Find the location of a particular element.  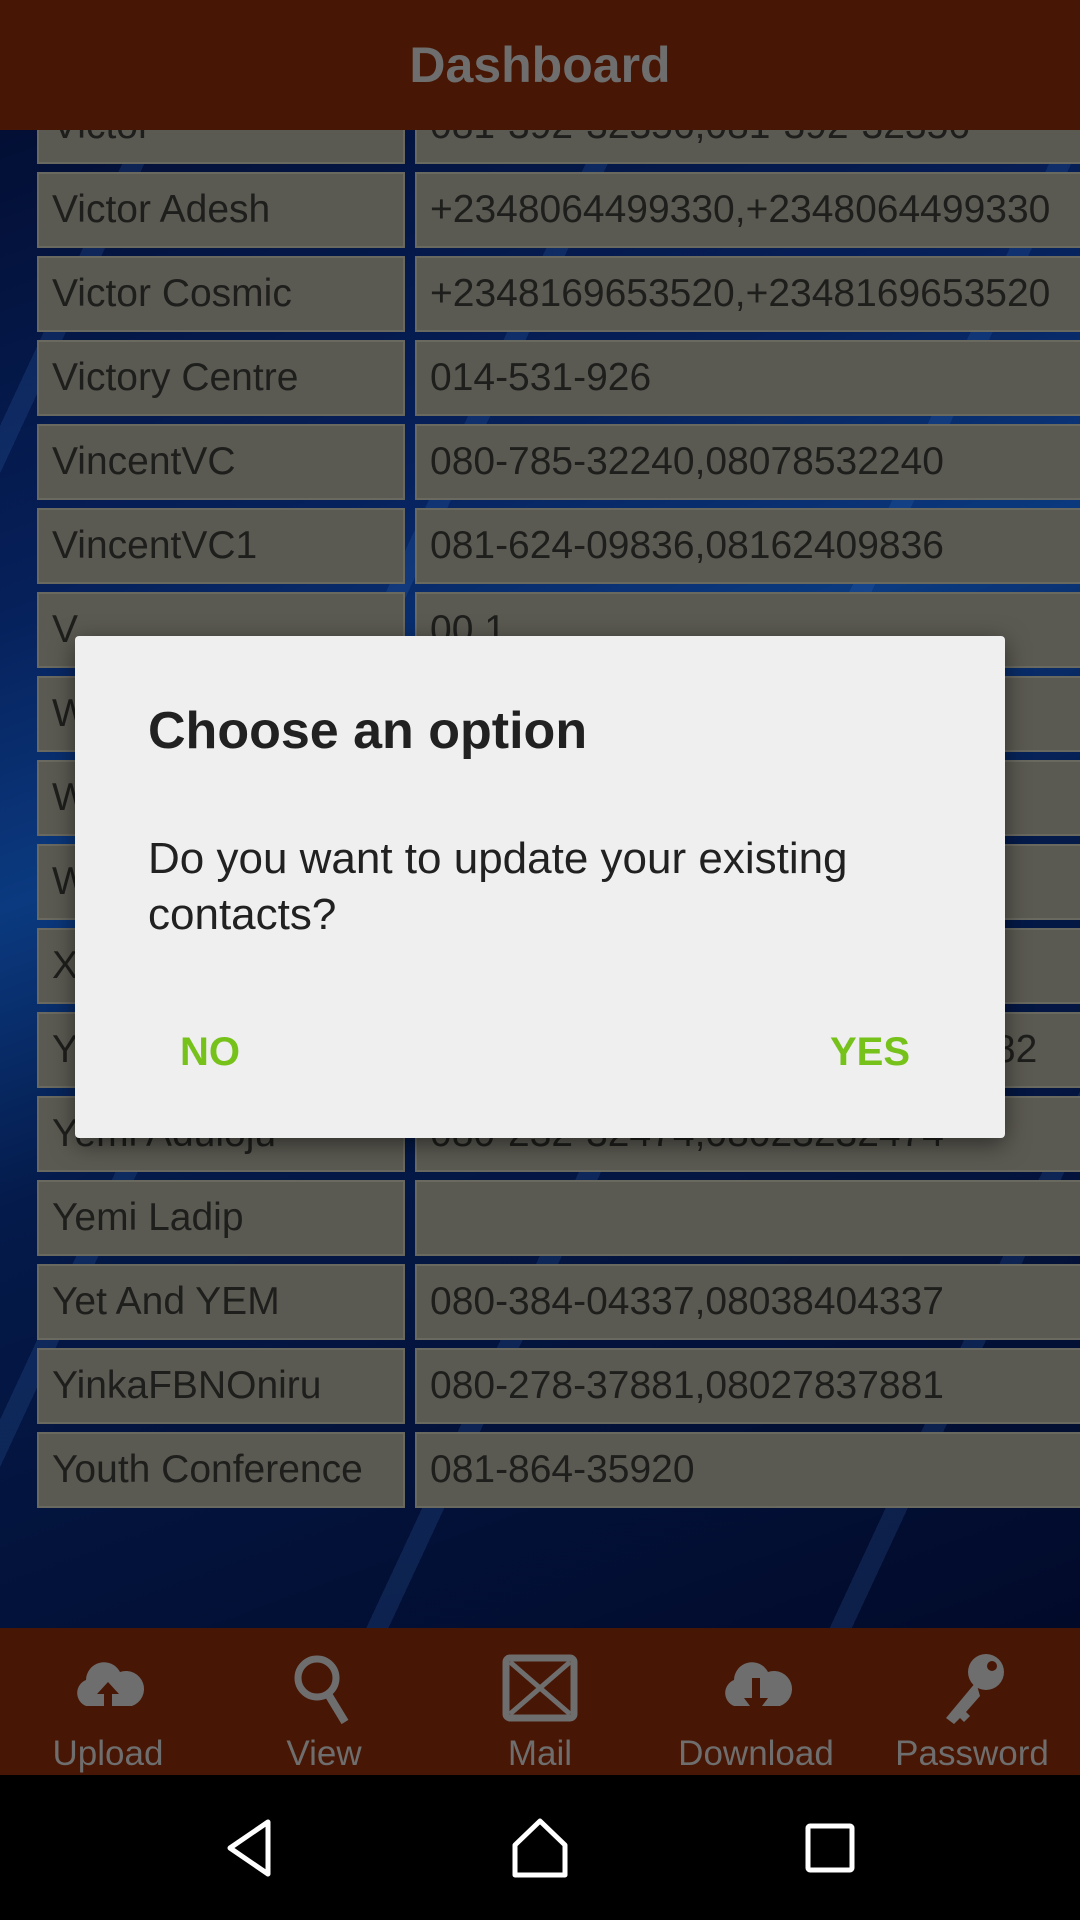

nav-mail: Mail is located at coordinates (540, 1701).